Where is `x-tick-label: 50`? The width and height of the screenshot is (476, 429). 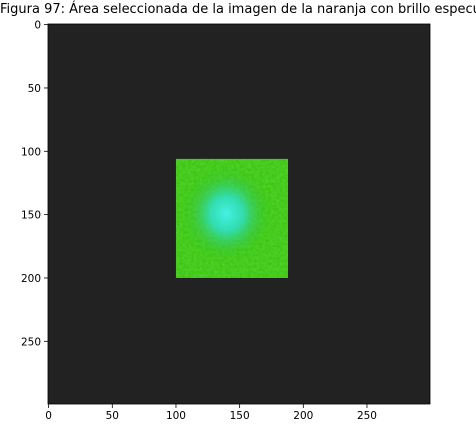 x-tick-label: 50 is located at coordinates (112, 416).